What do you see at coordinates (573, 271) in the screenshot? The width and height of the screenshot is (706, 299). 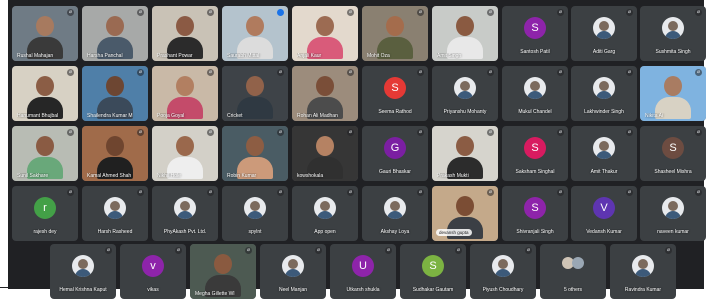 I see `participant-tile-5-others: 5 others` at bounding box center [573, 271].